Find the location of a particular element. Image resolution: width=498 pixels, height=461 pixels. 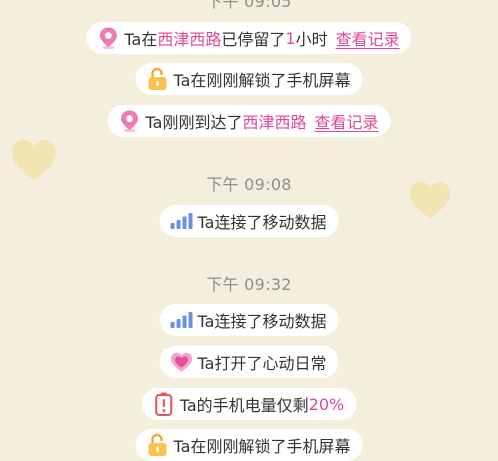

battery-message: Ta的手机电量仅剩 20% is located at coordinates (249, 404).